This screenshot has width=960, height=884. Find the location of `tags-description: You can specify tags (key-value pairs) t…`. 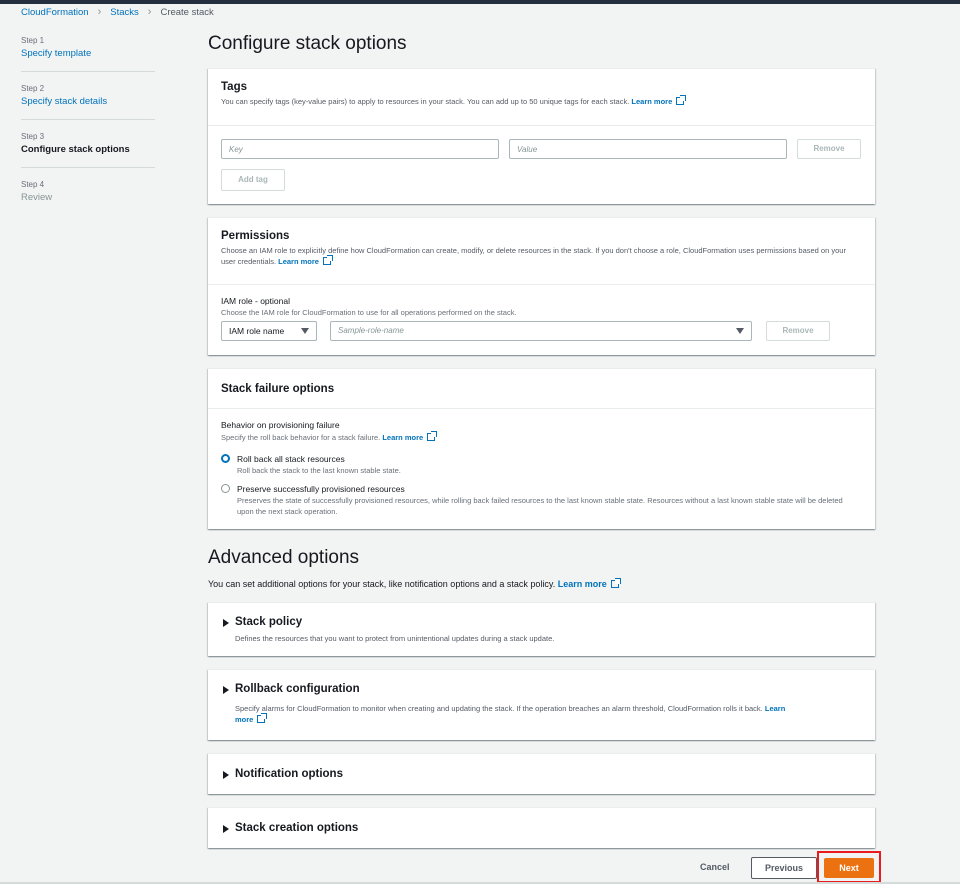

tags-description: You can specify tags (key-value pairs) t… is located at coordinates (541, 101).